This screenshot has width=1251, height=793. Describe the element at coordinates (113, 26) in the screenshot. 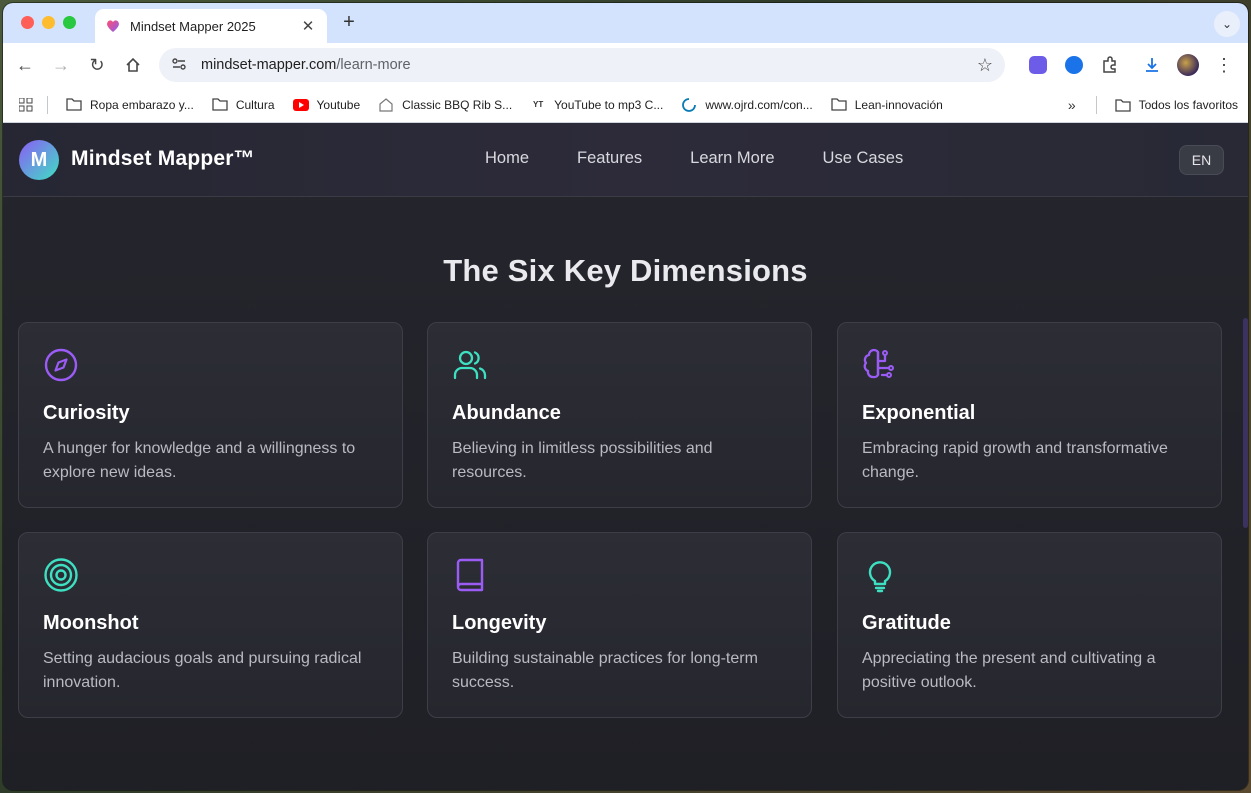

I see `heart-favicon-icon` at that location.